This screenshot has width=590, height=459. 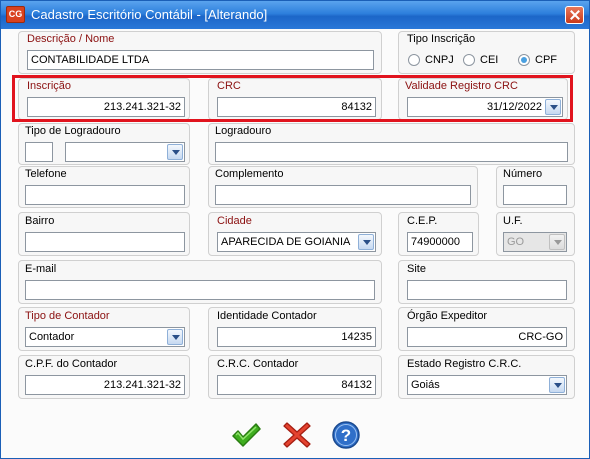 What do you see at coordinates (175, 152) in the screenshot?
I see `tipo-logradouro-dropdown-button` at bounding box center [175, 152].